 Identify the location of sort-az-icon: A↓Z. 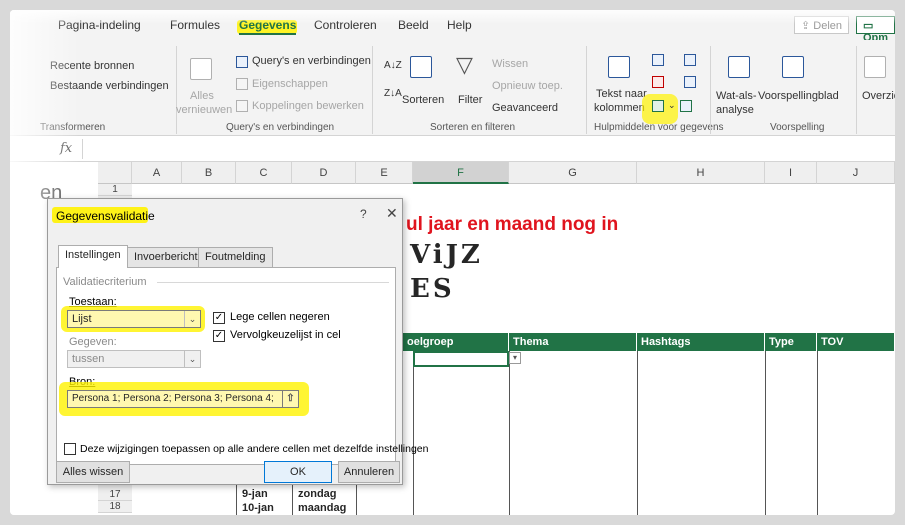
(393, 65).